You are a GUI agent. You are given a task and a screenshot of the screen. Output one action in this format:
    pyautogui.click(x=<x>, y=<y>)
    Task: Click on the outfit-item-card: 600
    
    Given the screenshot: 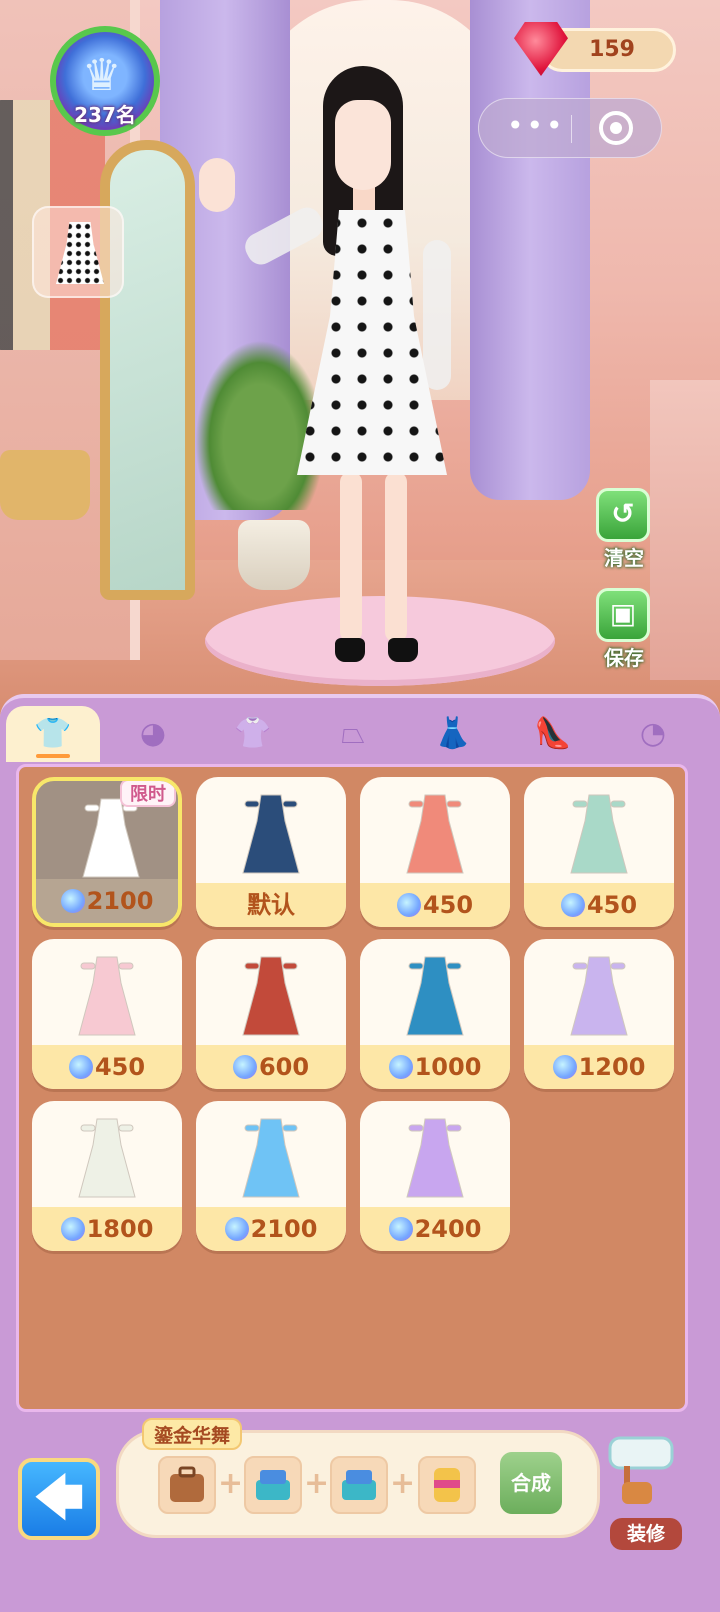 What is the action you would take?
    pyautogui.click(x=271, y=1014)
    